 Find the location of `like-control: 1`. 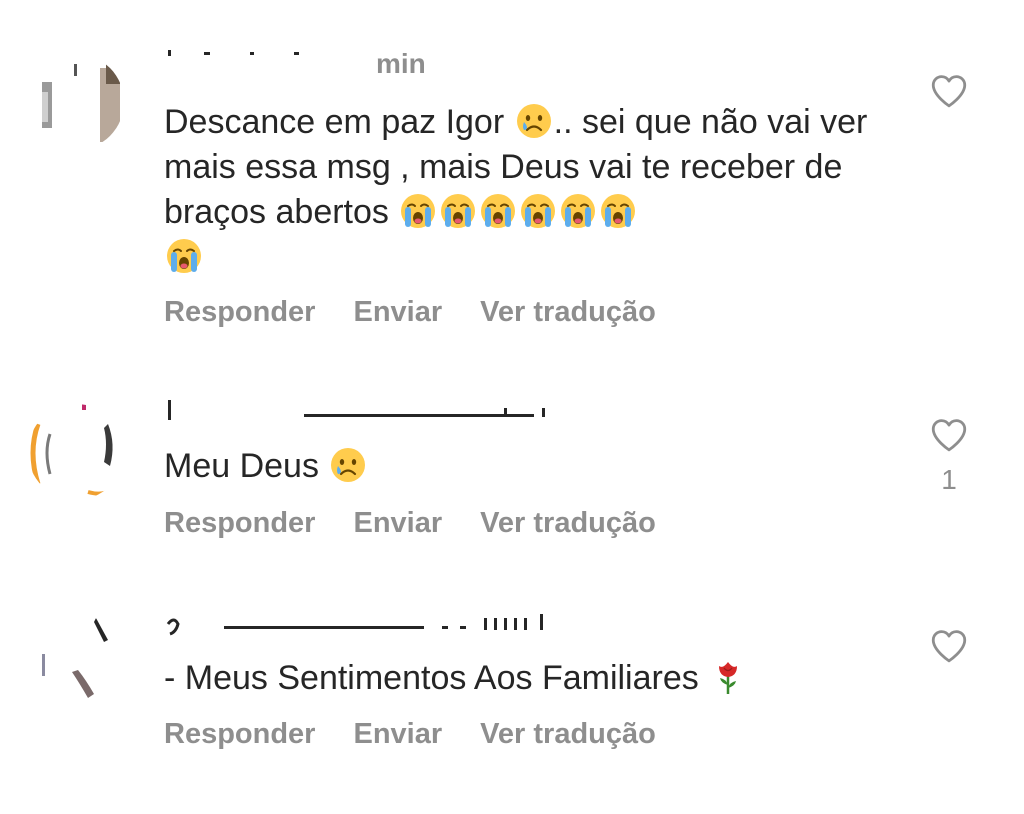

like-control: 1 is located at coordinates (949, 455).